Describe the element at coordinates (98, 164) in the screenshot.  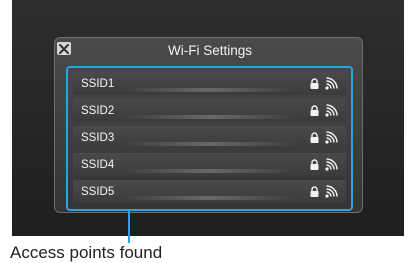
I see `ssid-label: SSID4` at that location.